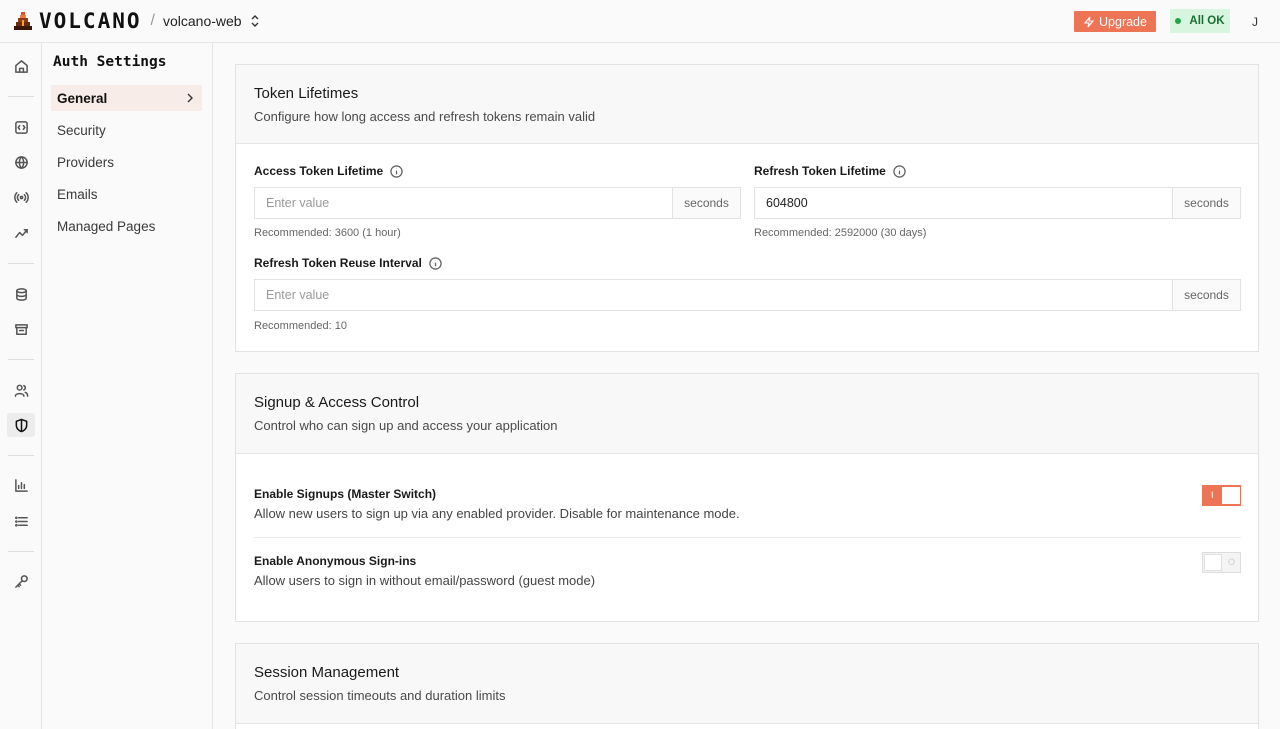  What do you see at coordinates (21, 485) in the screenshot?
I see `bar-chart-icon` at bounding box center [21, 485].